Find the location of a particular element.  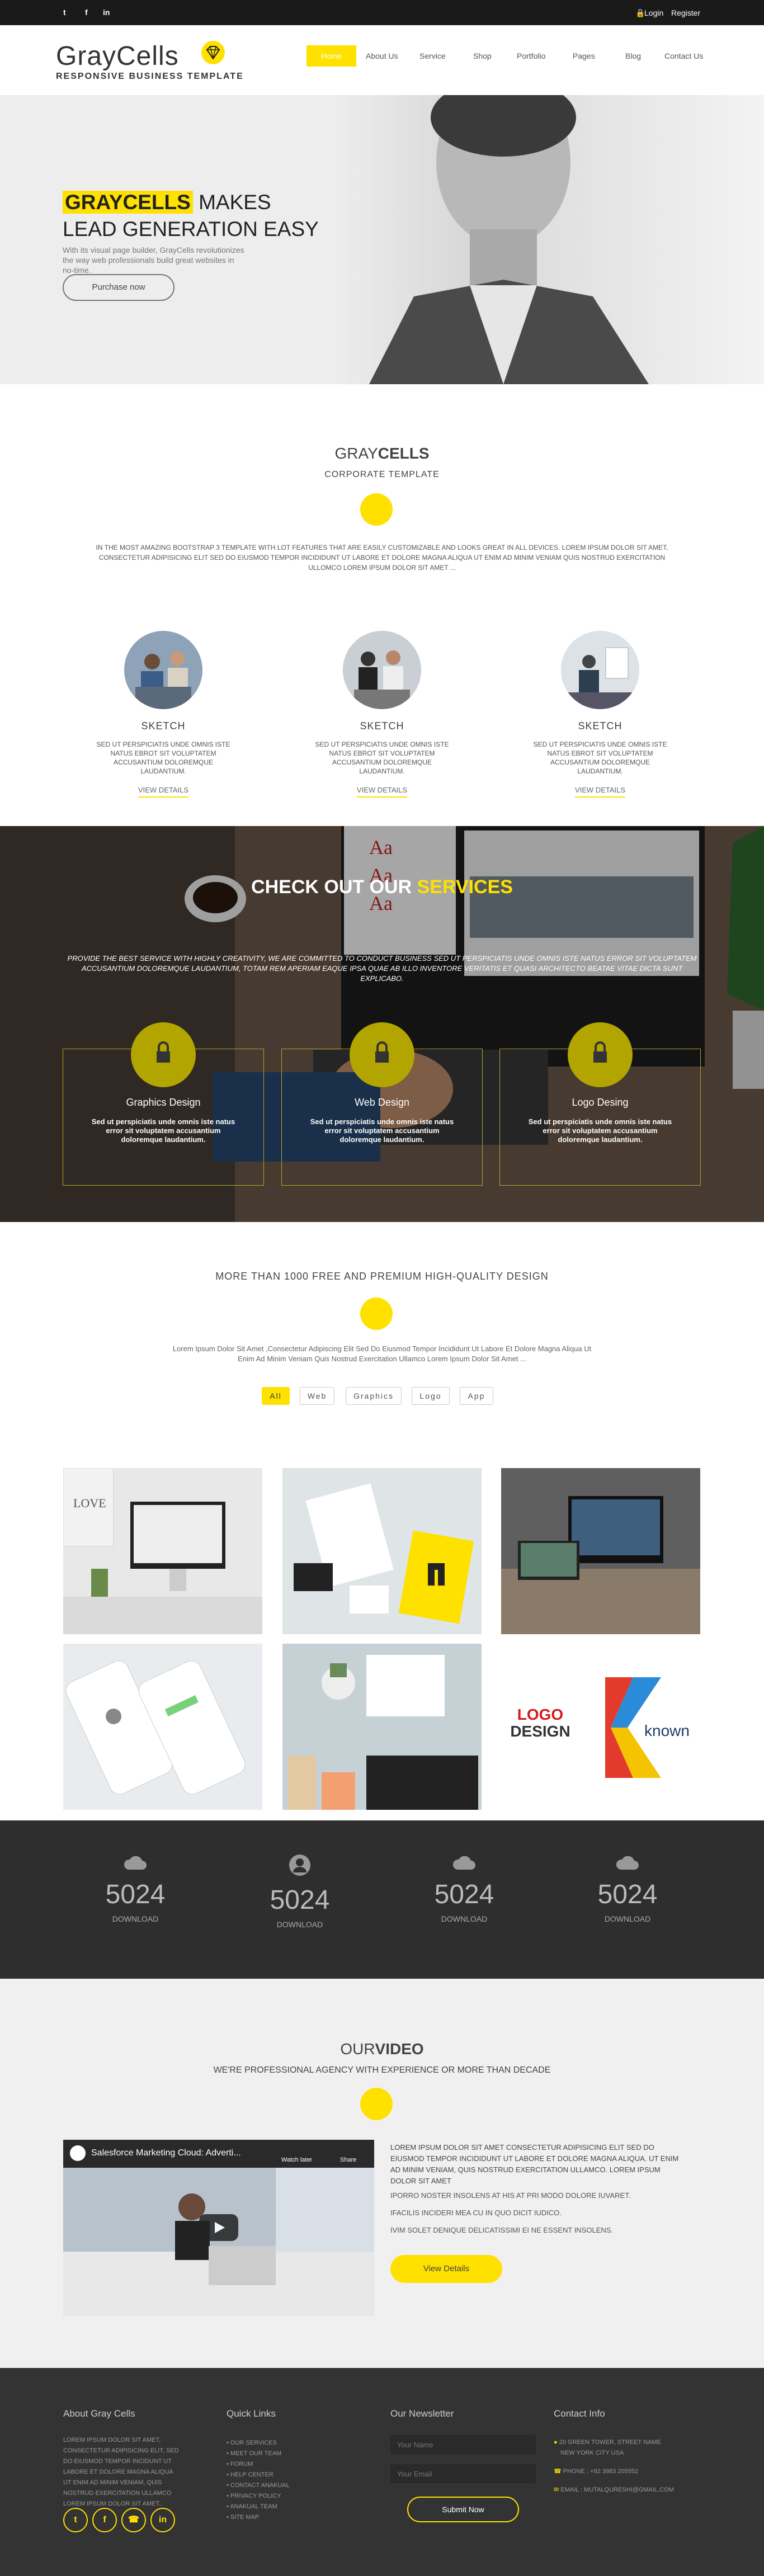

location-icon: ● is located at coordinates (556, 2442).